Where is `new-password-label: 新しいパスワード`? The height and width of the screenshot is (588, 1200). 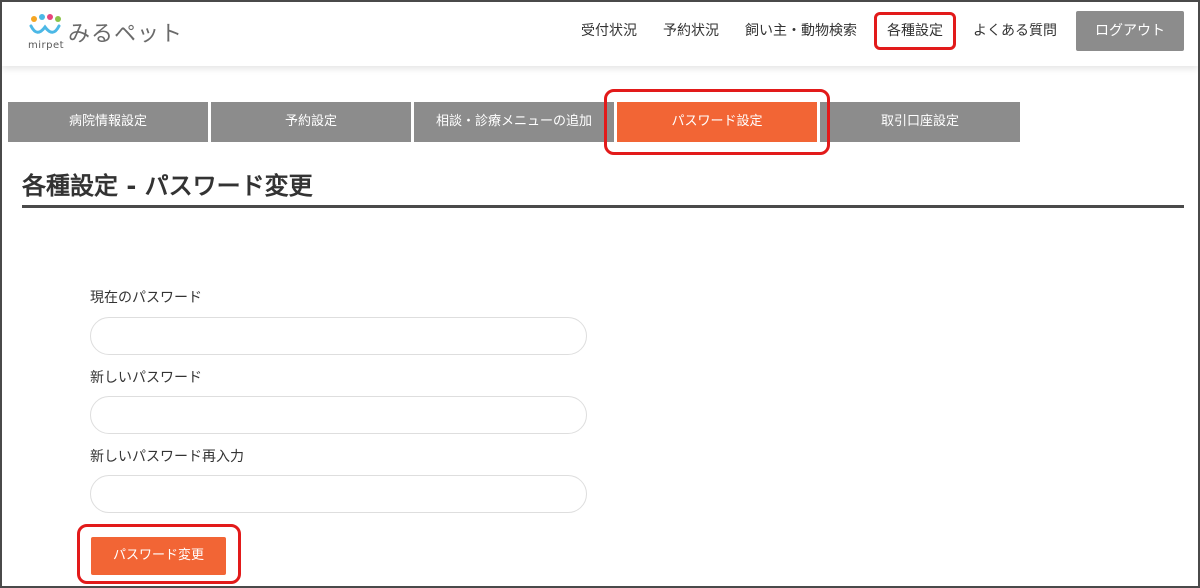
new-password-label: 新しいパスワード is located at coordinates (146, 378).